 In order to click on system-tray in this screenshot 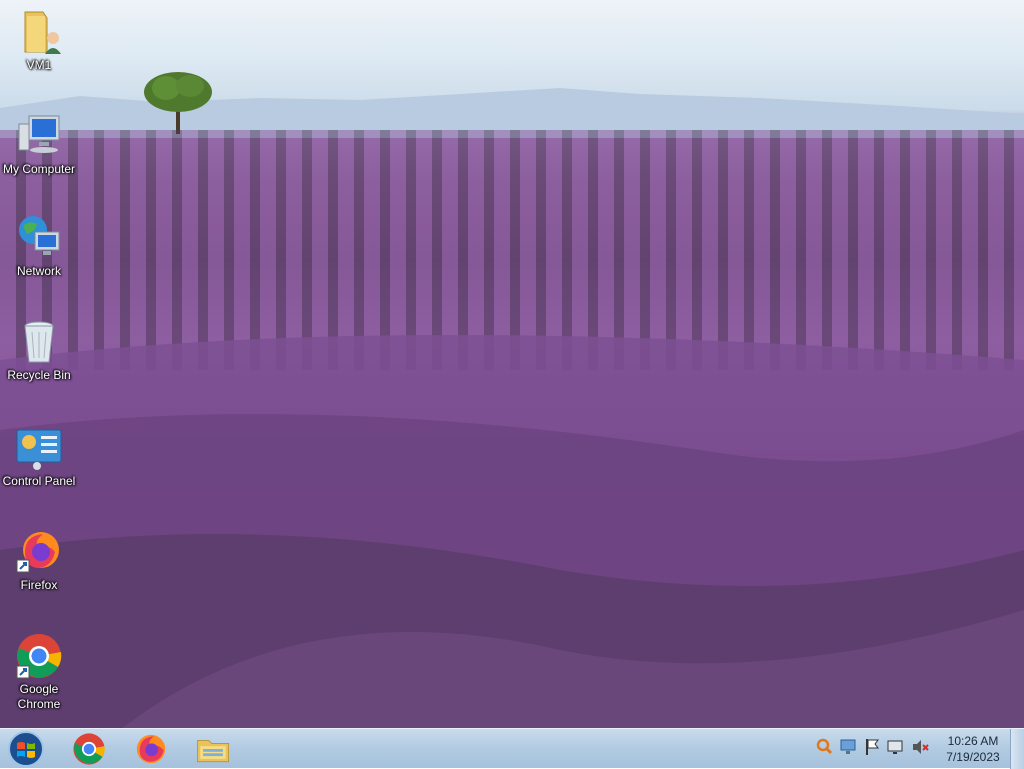, I will do `click(872, 749)`.